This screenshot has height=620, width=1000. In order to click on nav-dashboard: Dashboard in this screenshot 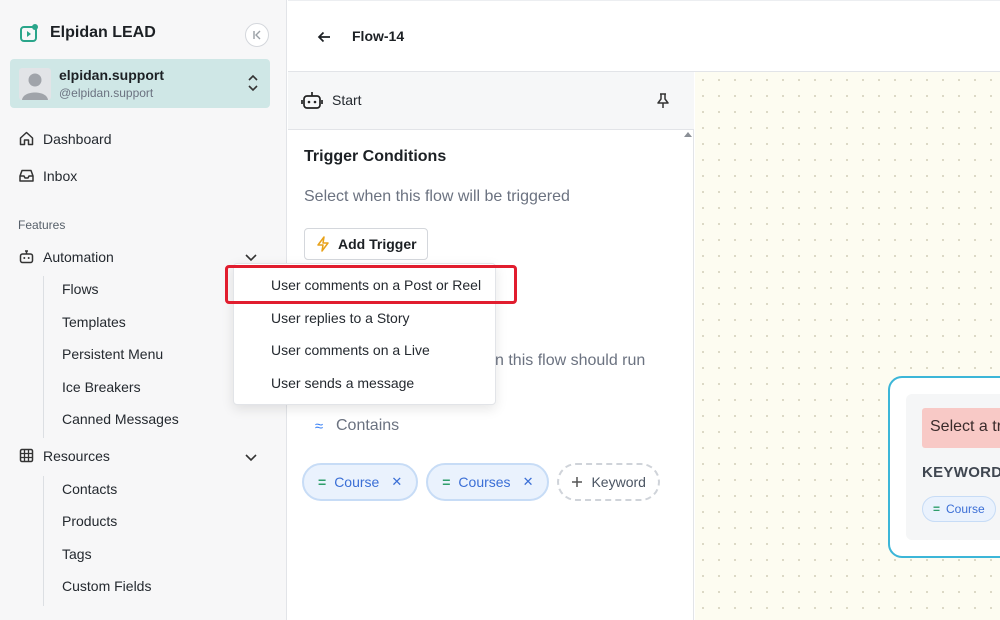, I will do `click(65, 138)`.